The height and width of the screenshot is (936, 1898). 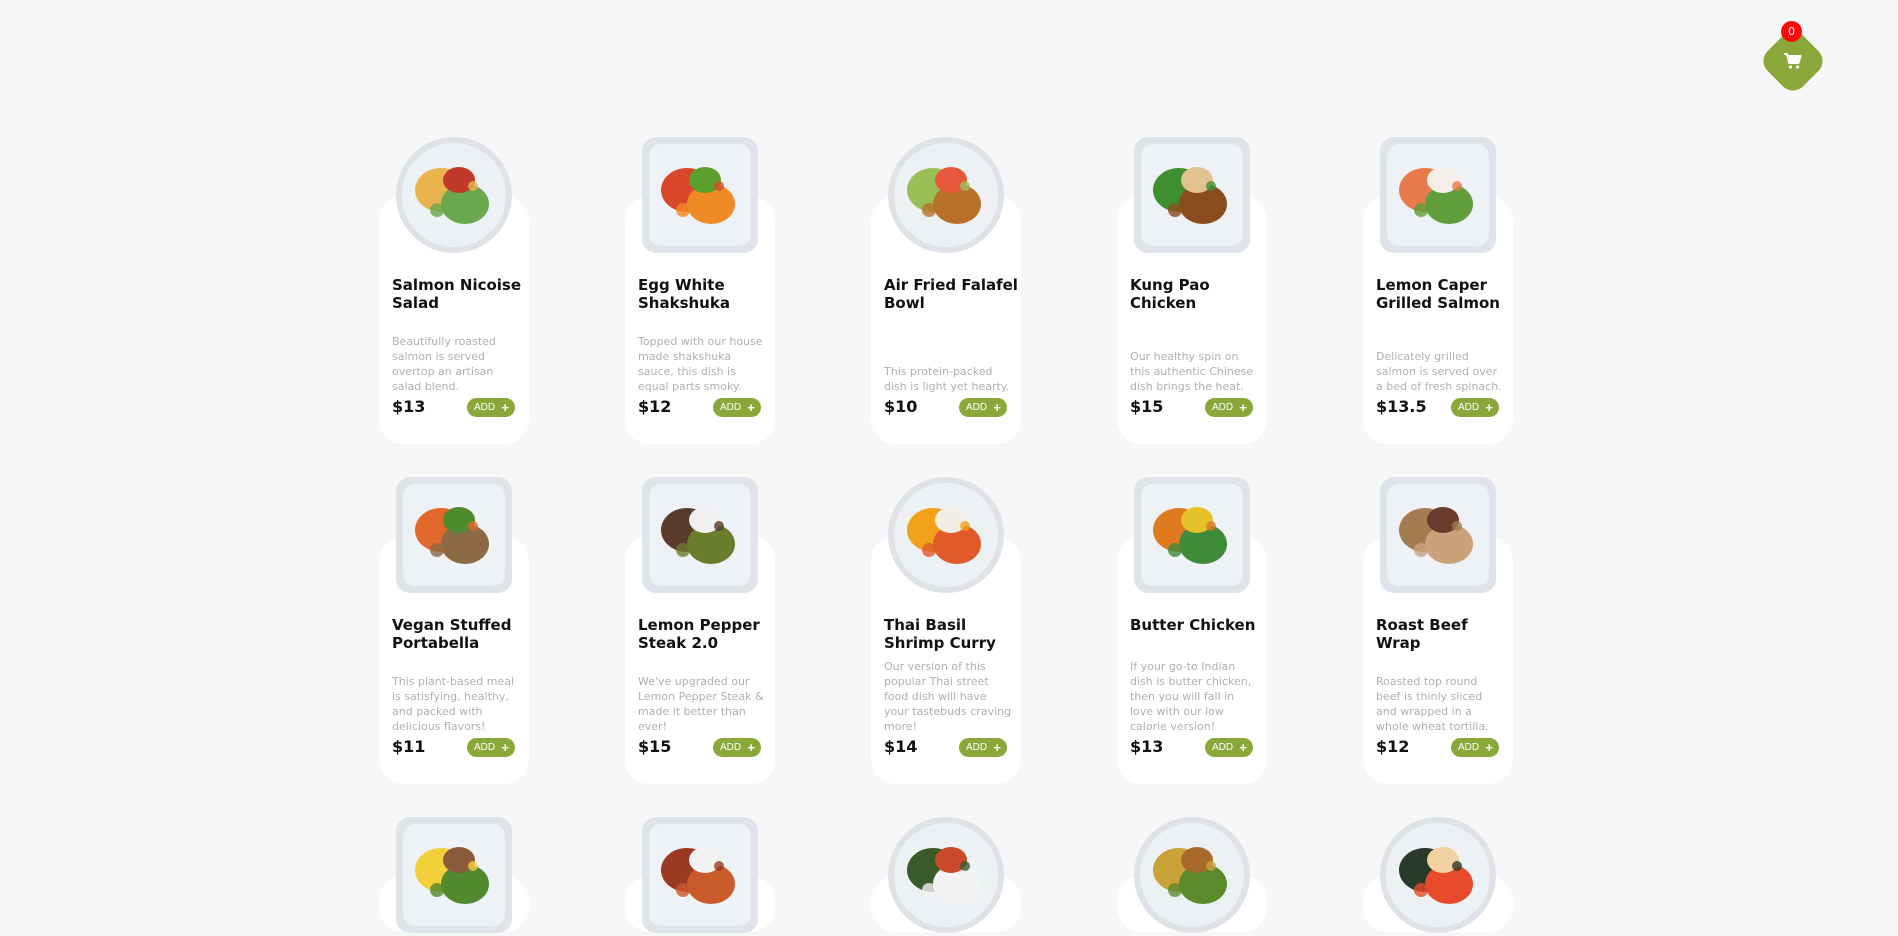 I want to click on dish-price: $10, so click(x=901, y=406).